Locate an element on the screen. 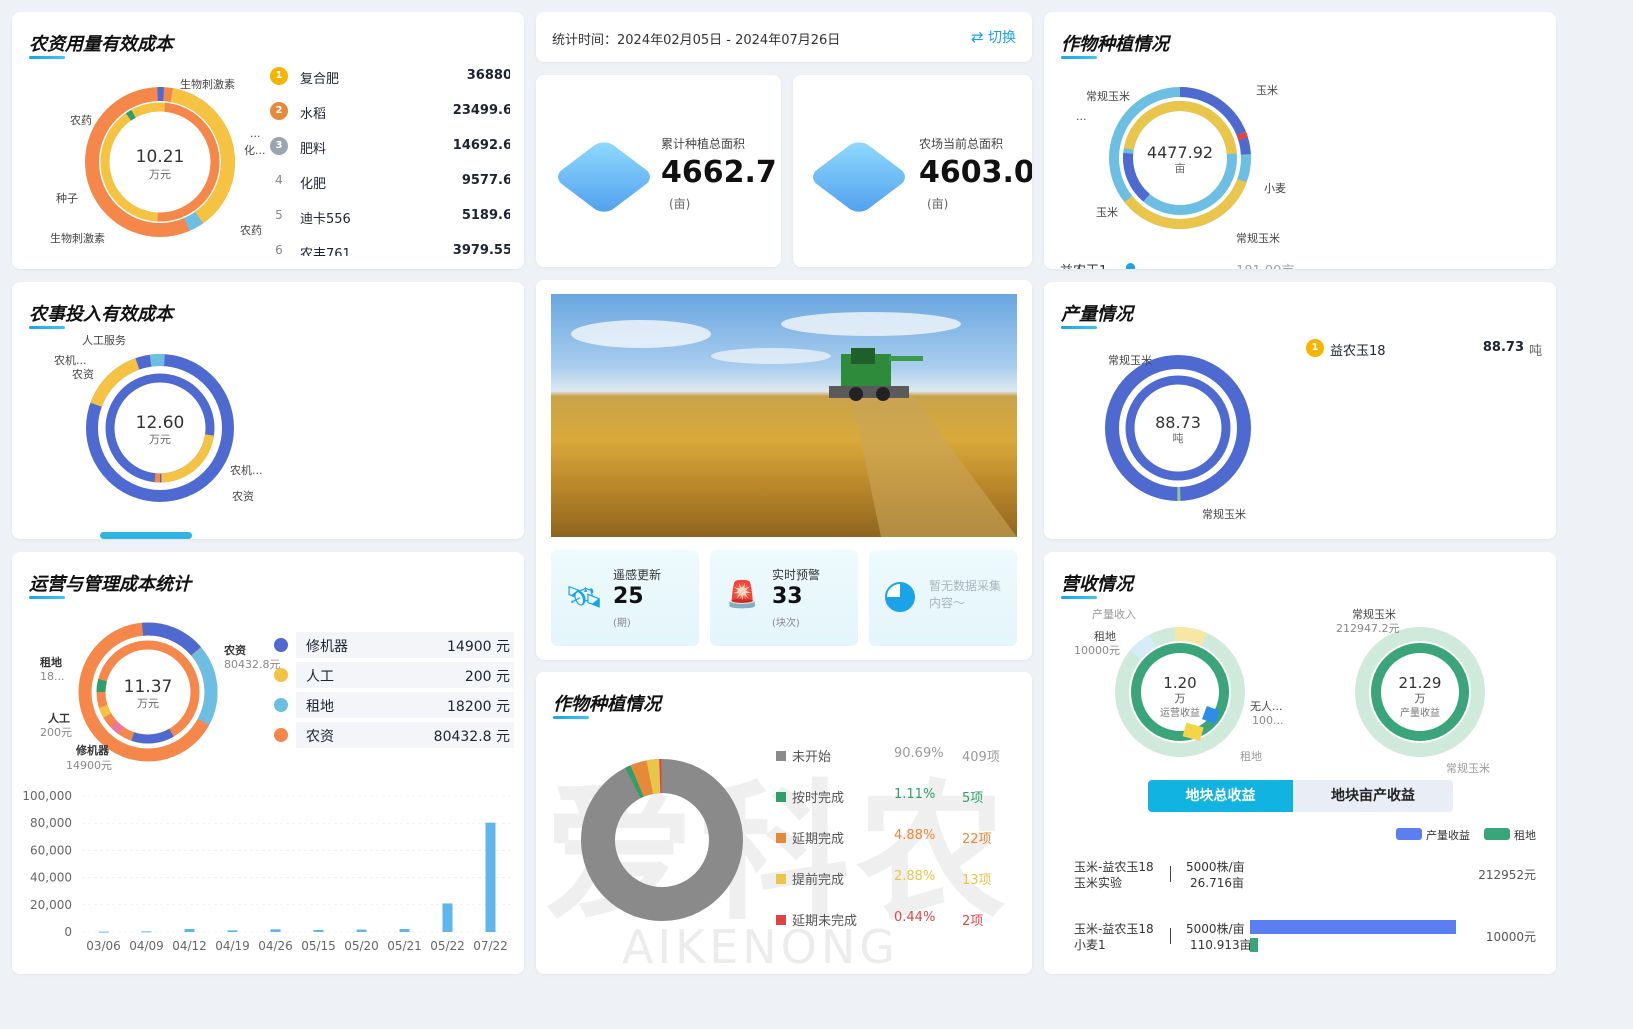 The width and height of the screenshot is (1633, 1029). legend-count: 409项 is located at coordinates (981, 757).